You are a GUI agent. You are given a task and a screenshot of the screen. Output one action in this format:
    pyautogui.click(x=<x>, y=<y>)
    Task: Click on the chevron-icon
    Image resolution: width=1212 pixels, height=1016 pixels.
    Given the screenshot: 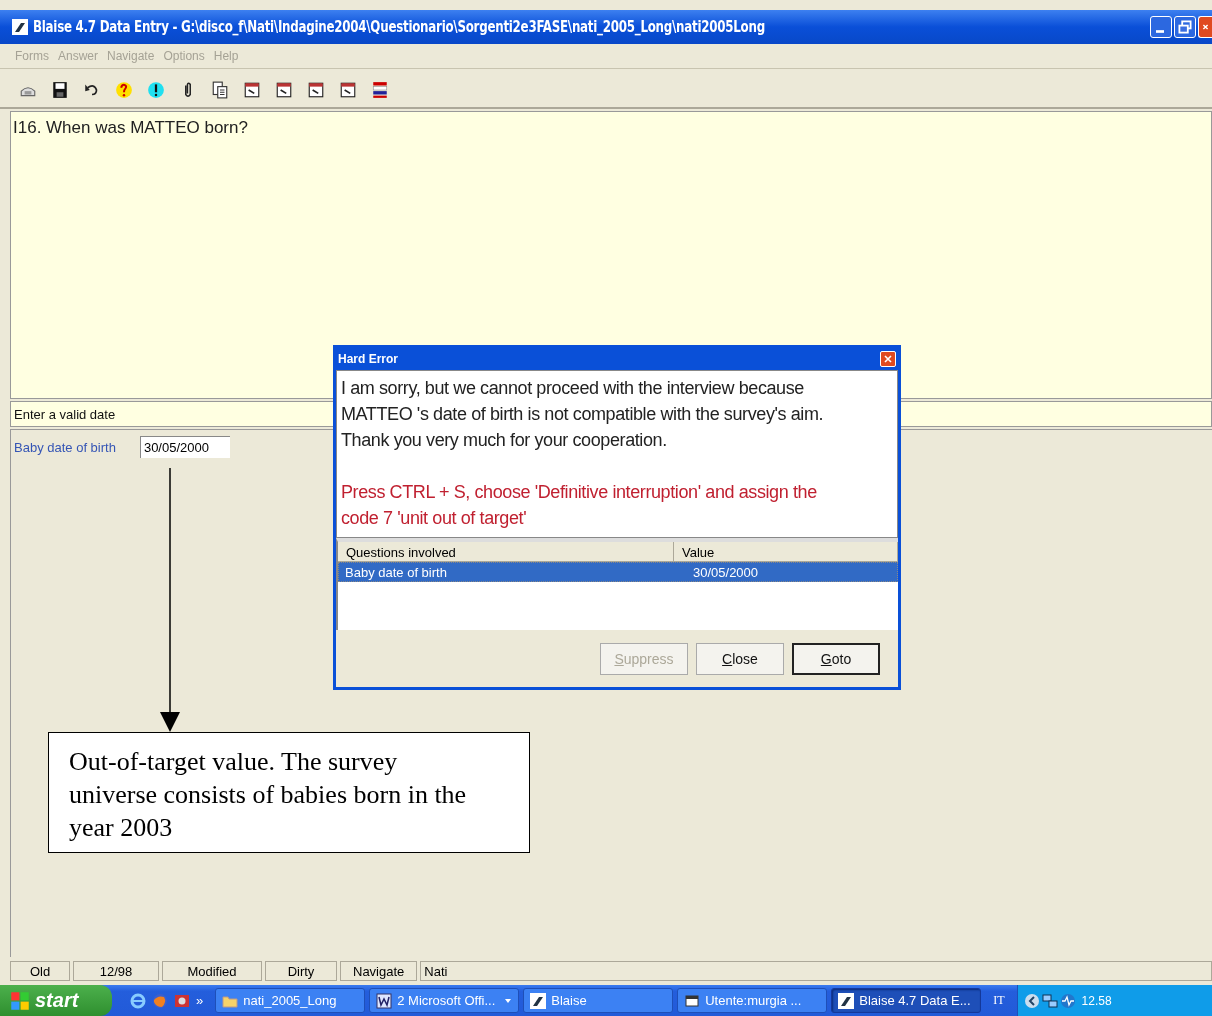 What is the action you would take?
    pyautogui.click(x=1031, y=1000)
    